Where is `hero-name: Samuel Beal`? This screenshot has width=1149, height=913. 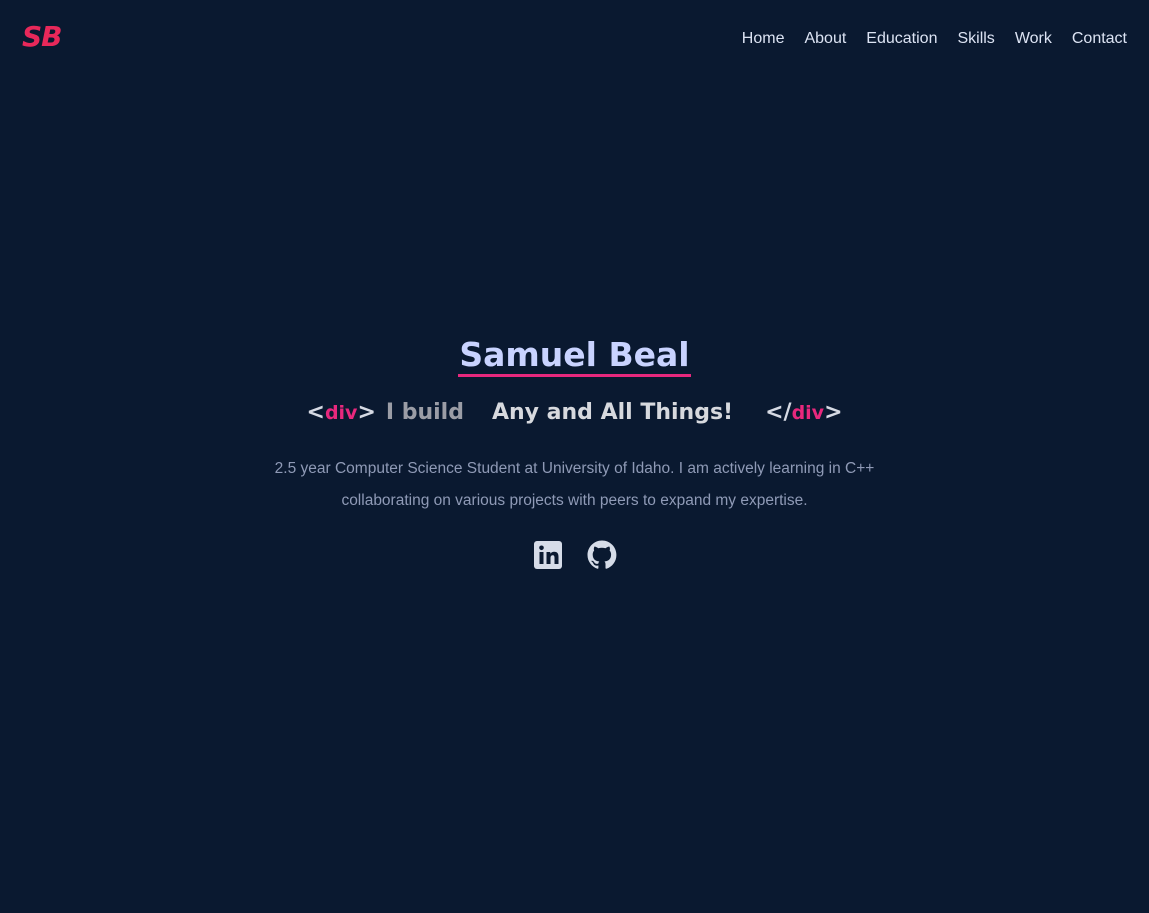
hero-name: Samuel Beal is located at coordinates (574, 356).